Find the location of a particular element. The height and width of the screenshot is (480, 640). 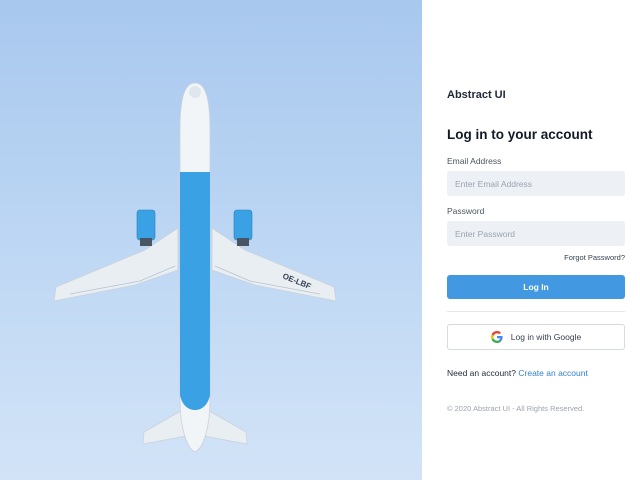

signup-prompt: Need an account? Create an account is located at coordinates (517, 373).